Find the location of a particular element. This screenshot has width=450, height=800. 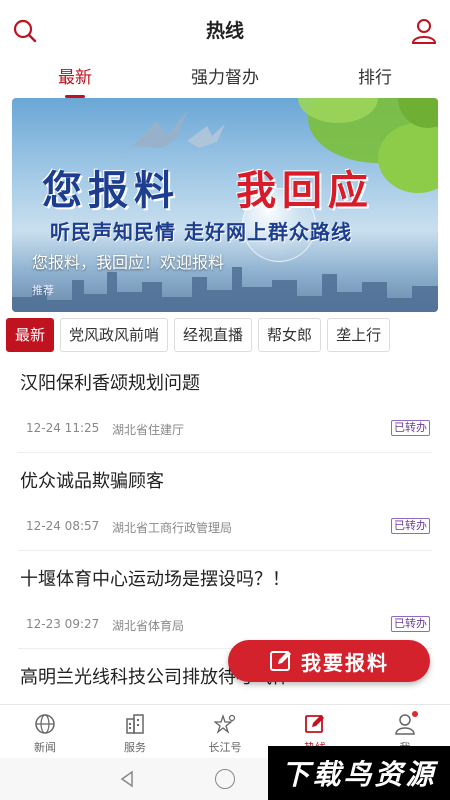

chip-latest: 最新 is located at coordinates (30, 335).